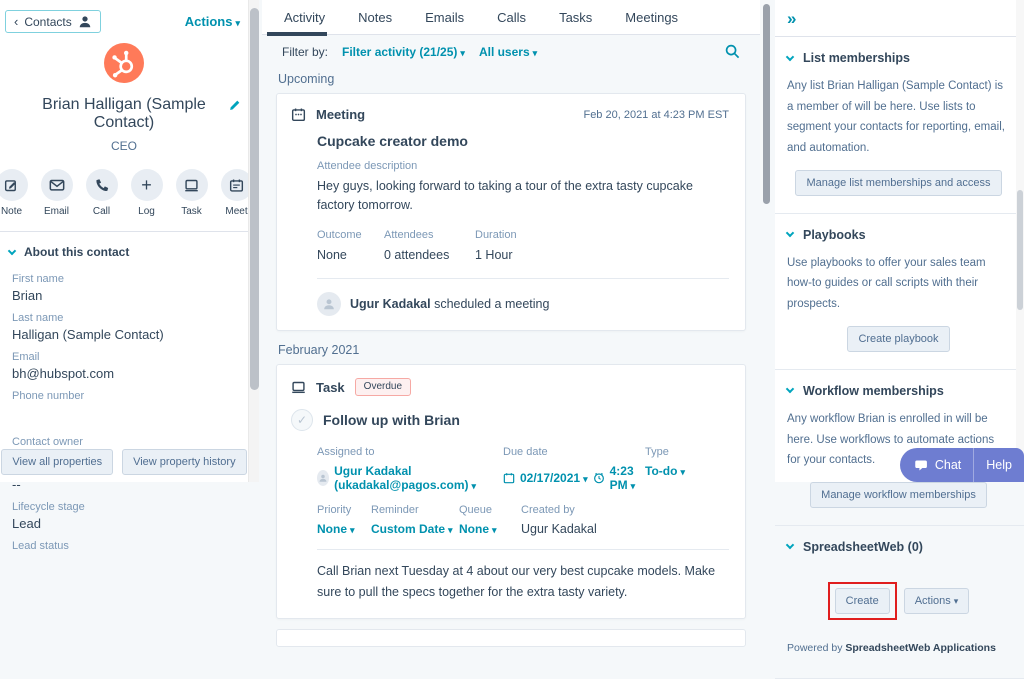 This screenshot has height=679, width=1024. What do you see at coordinates (235, 104) in the screenshot?
I see `edit-name-pencil-icon` at bounding box center [235, 104].